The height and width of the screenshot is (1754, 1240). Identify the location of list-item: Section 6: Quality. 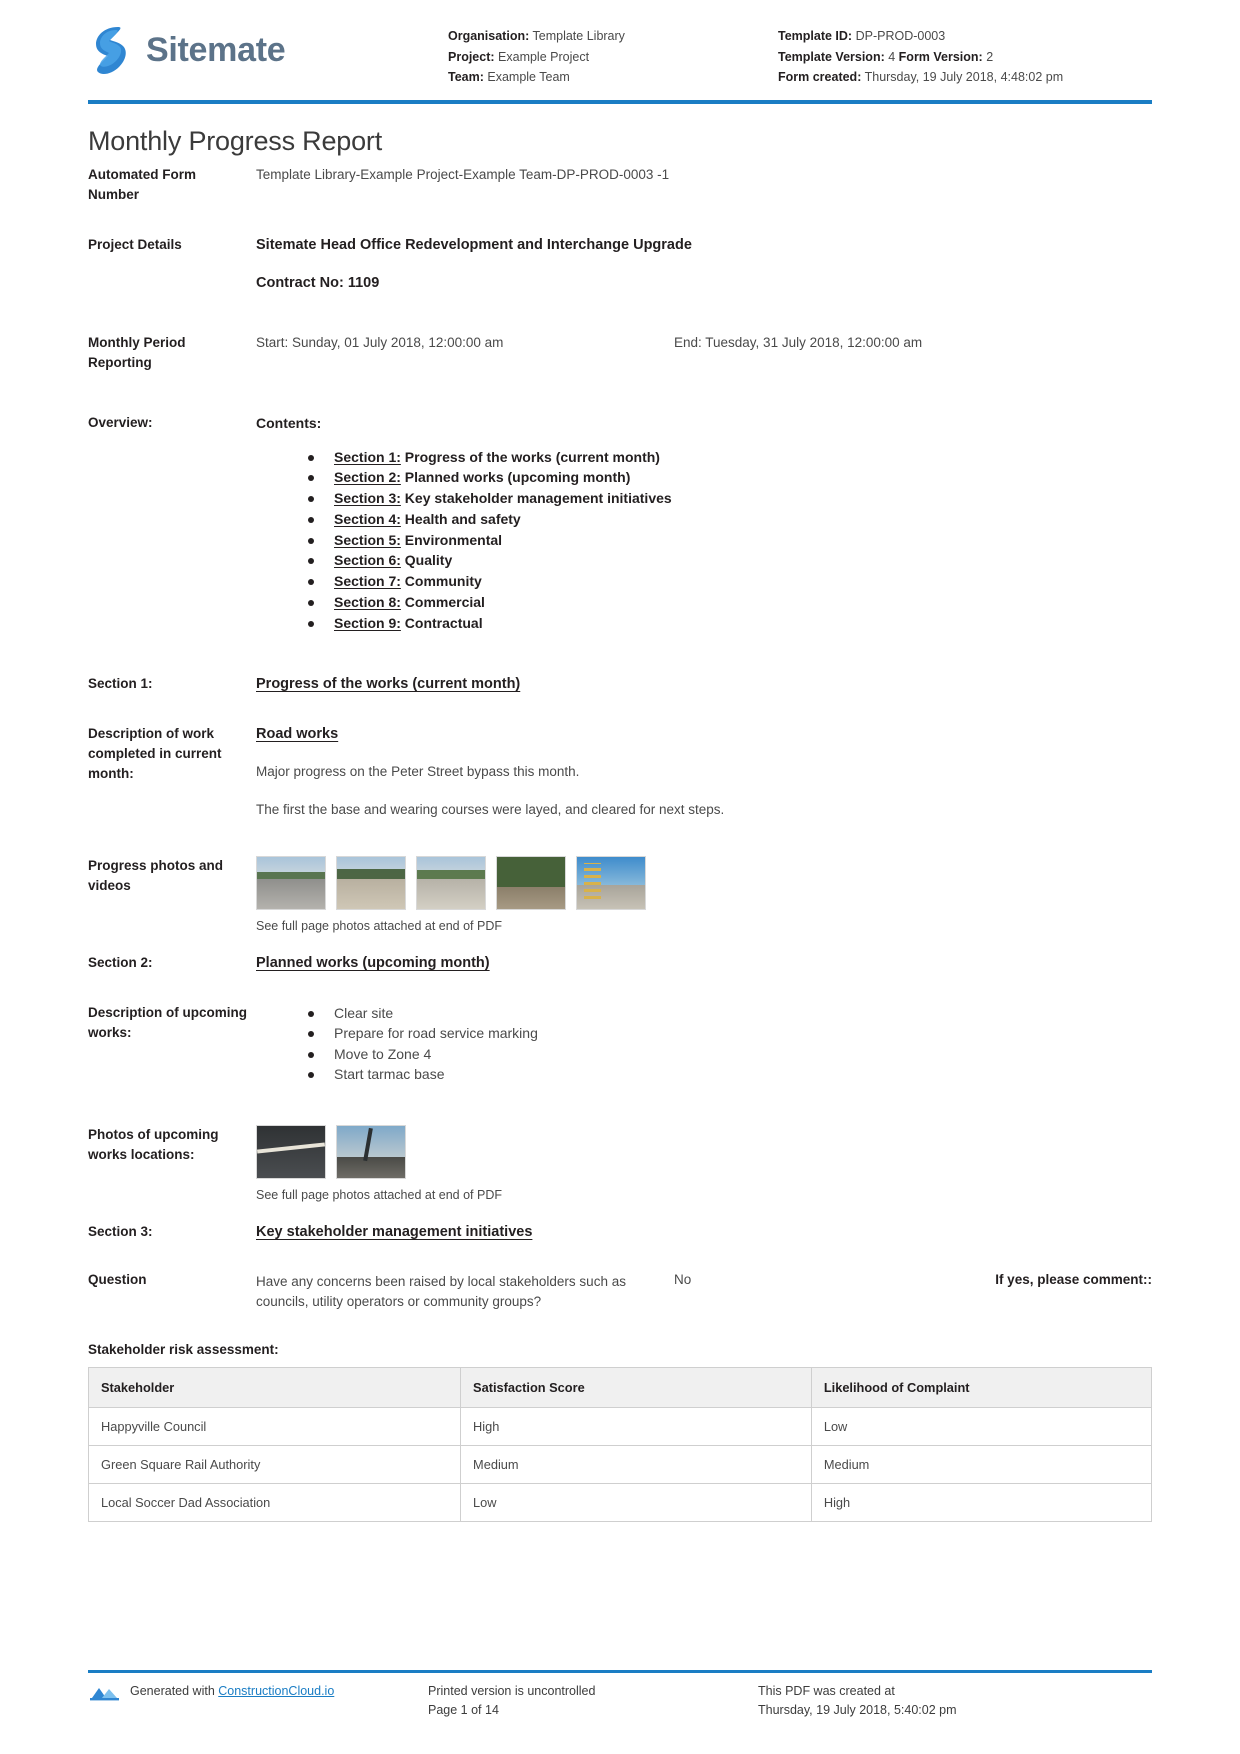
(730, 560).